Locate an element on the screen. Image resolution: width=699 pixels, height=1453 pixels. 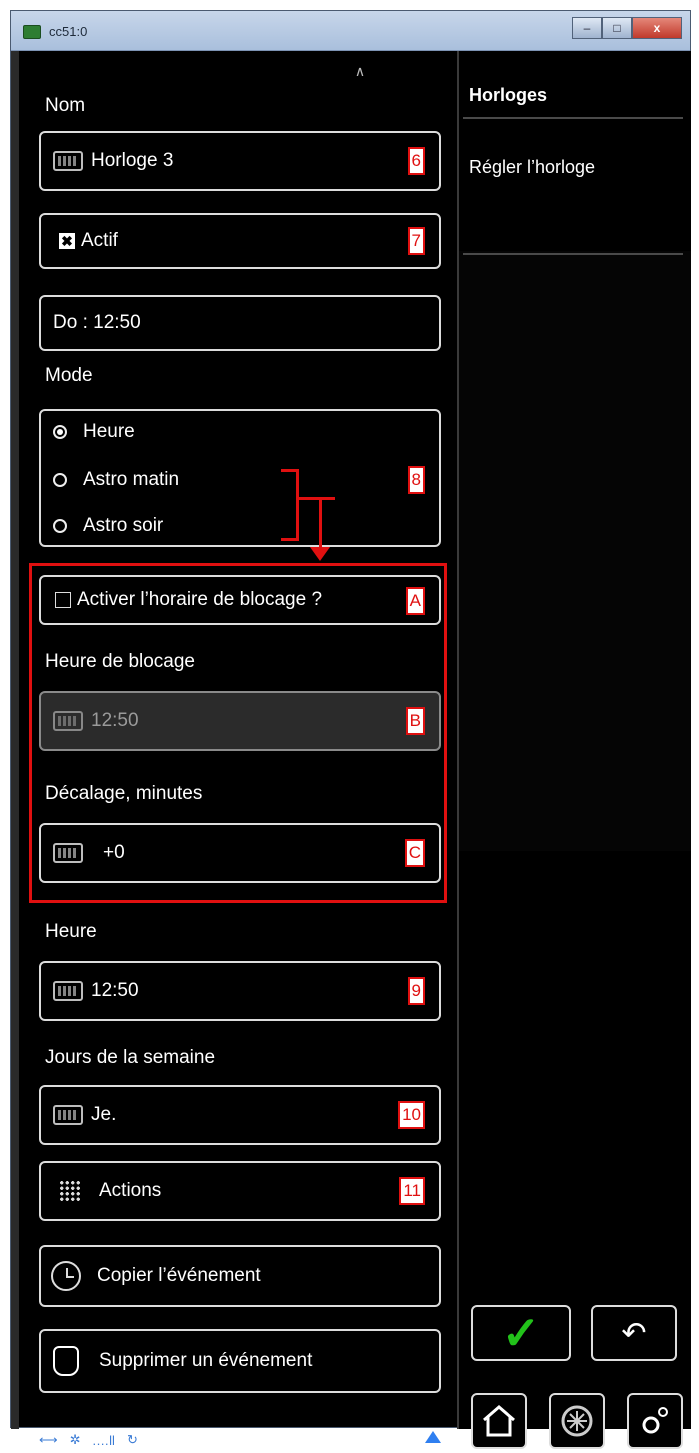
date-value: Do : 12:50 is located at coordinates (97, 322).